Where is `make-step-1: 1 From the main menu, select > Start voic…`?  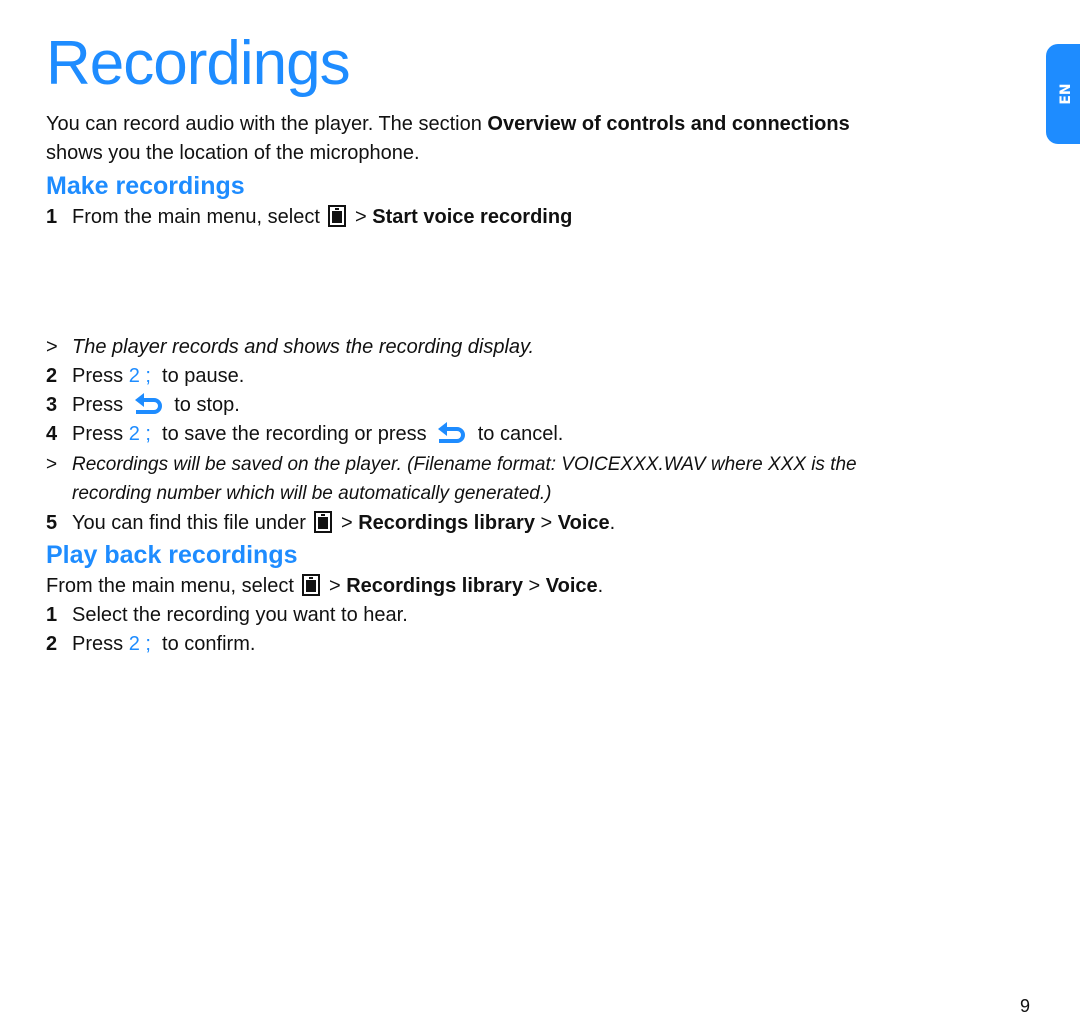 make-step-1: 1 From the main menu, select > Start voic… is located at coordinates (309, 217).